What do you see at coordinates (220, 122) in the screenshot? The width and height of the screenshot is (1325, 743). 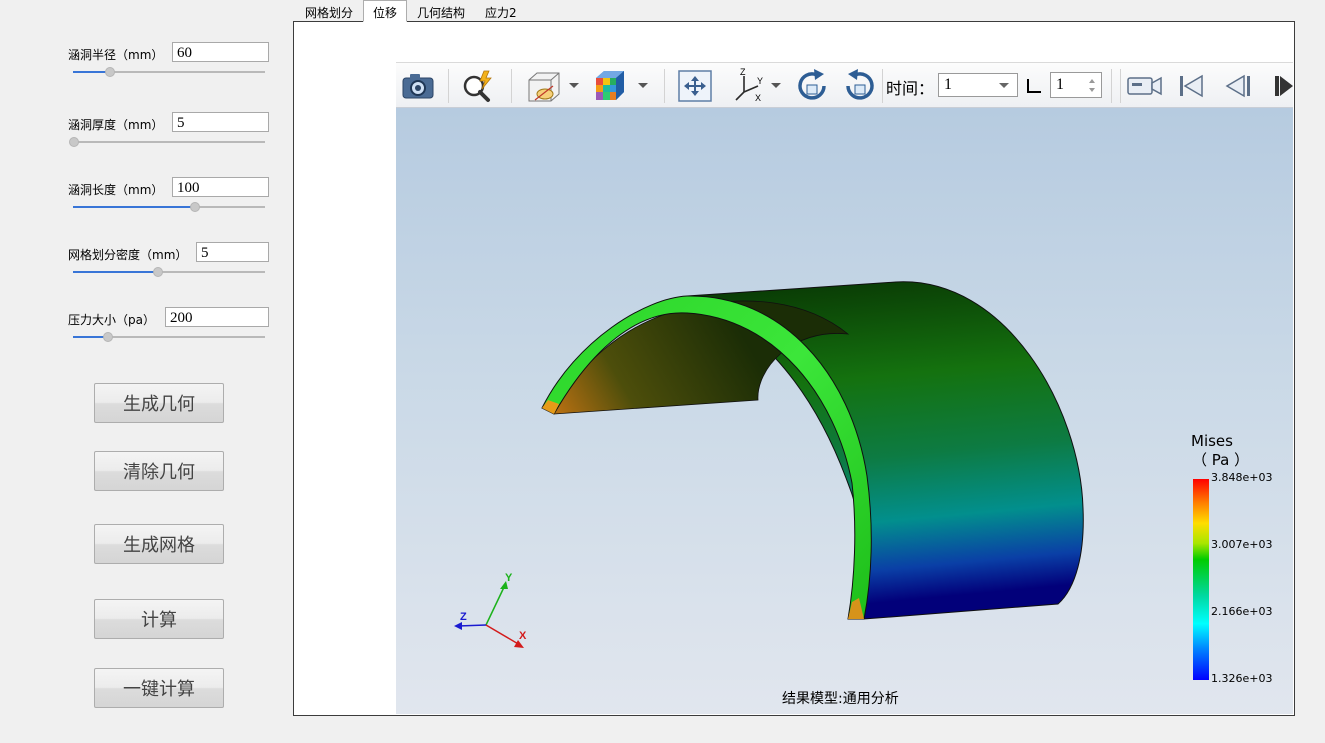 I see `thickness-input: 5` at bounding box center [220, 122].